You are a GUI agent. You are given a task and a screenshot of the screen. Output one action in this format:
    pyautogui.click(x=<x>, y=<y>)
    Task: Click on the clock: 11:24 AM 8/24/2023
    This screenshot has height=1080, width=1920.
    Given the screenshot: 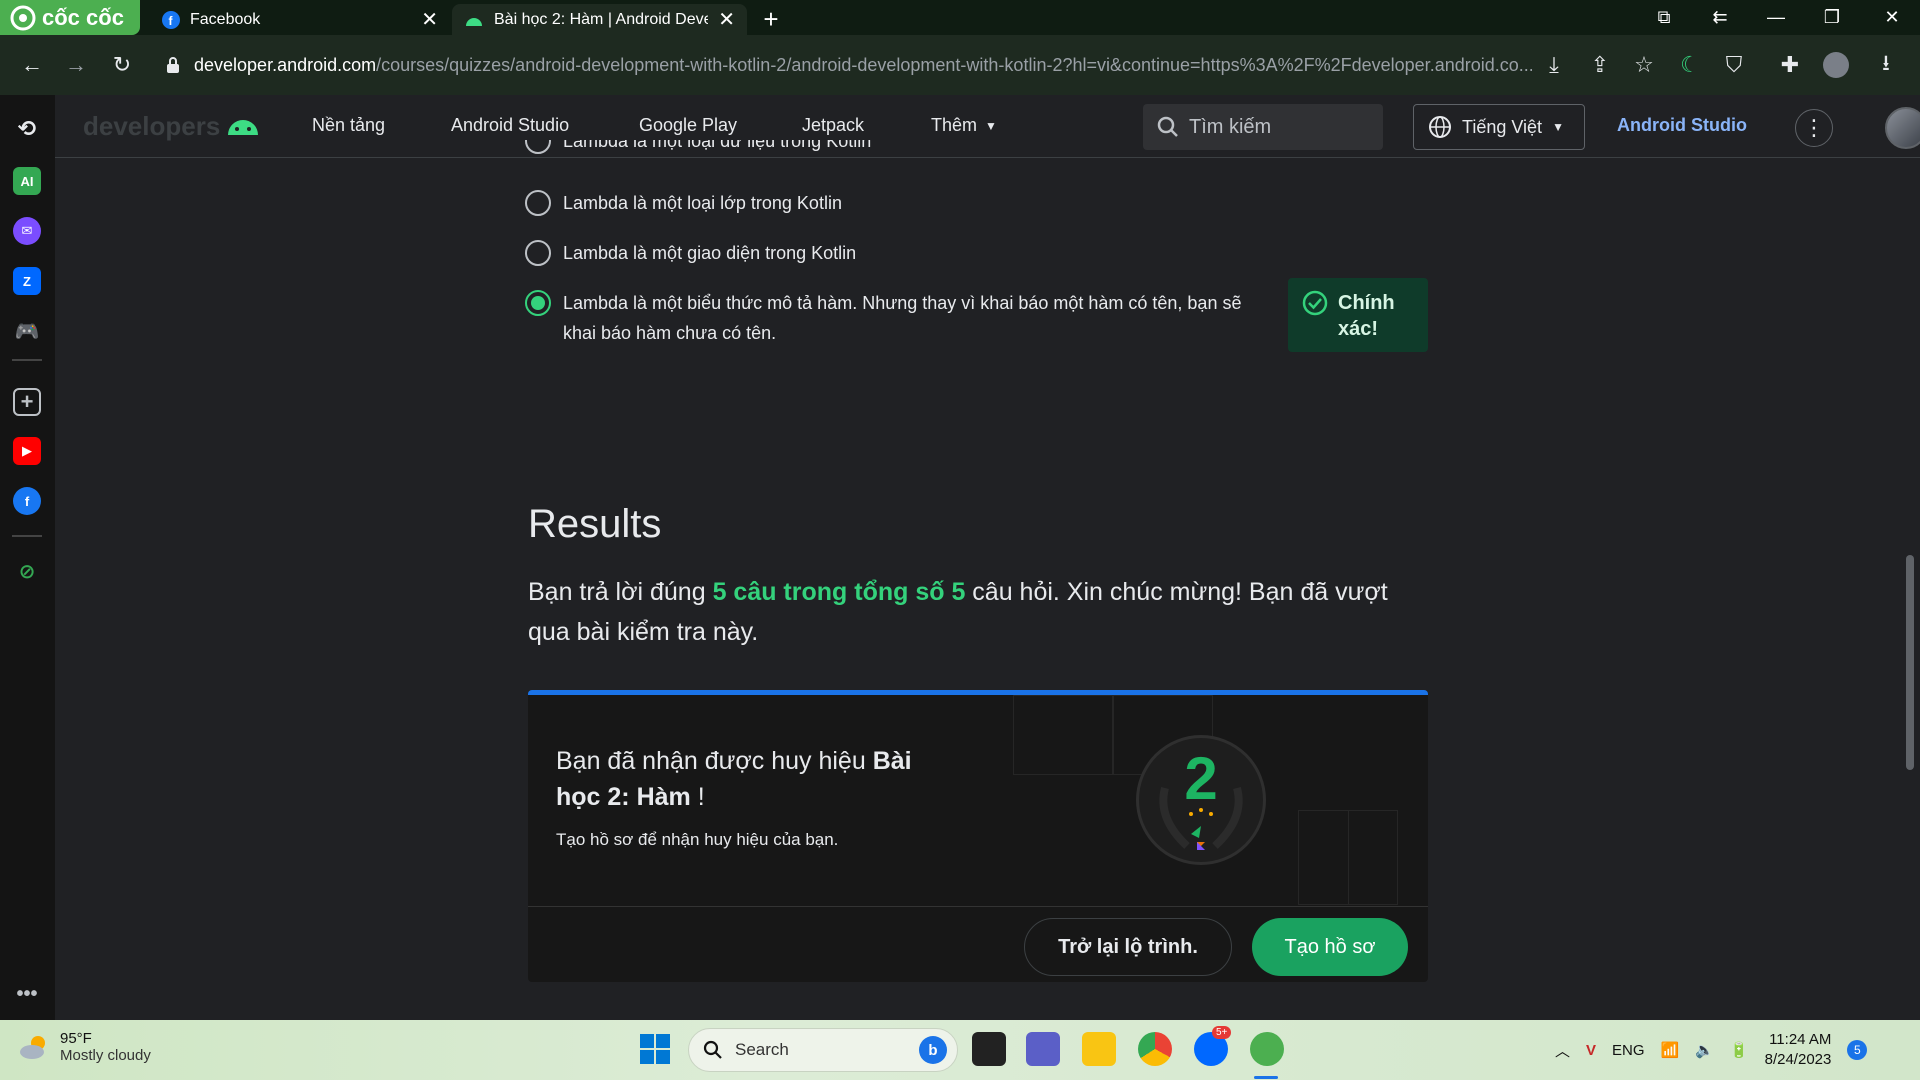 What is the action you would take?
    pyautogui.click(x=1798, y=1050)
    